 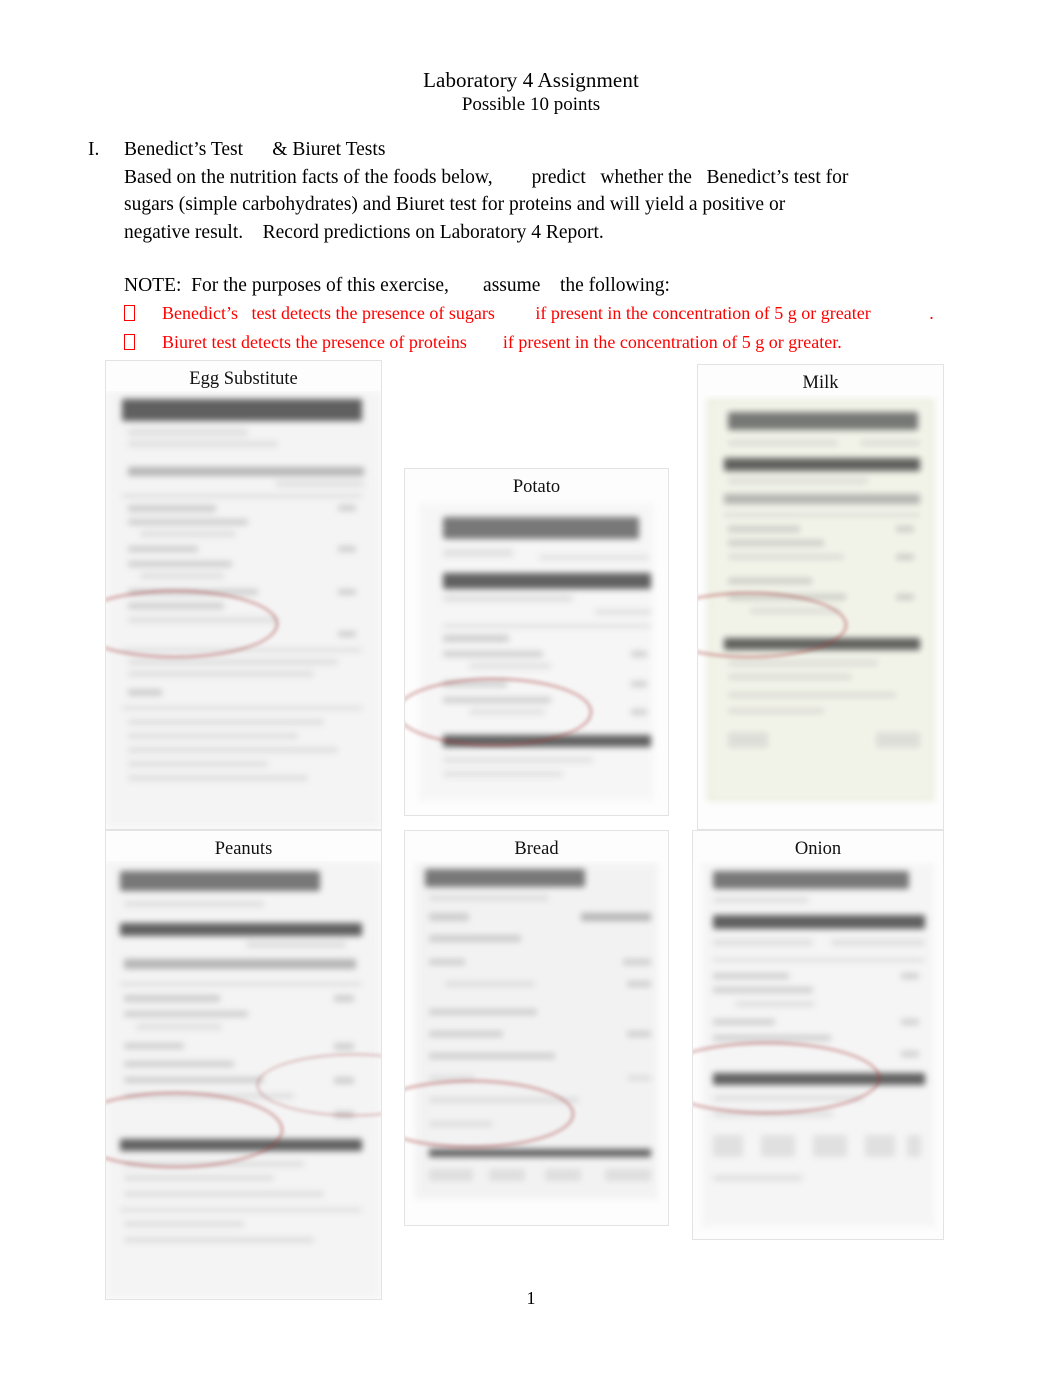 What do you see at coordinates (536, 845) in the screenshot?
I see `food-panel-caption: Bread` at bounding box center [536, 845].